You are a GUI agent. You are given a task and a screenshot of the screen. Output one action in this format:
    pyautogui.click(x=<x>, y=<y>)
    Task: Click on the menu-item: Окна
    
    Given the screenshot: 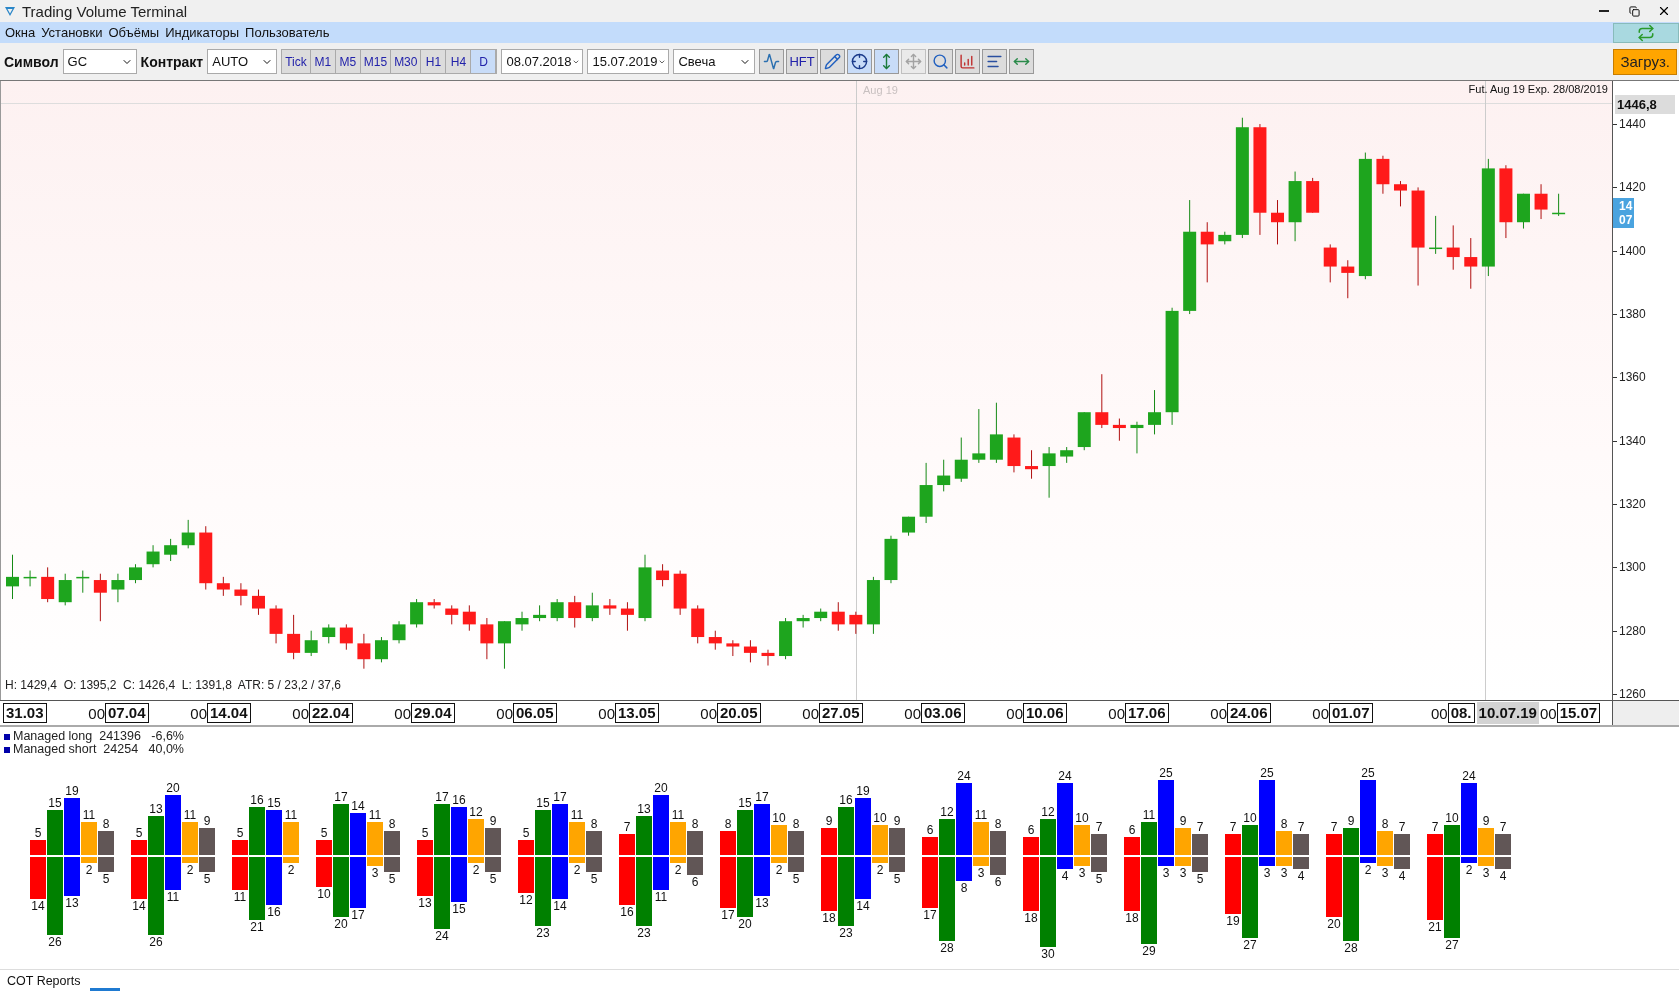 What is the action you would take?
    pyautogui.click(x=20, y=32)
    